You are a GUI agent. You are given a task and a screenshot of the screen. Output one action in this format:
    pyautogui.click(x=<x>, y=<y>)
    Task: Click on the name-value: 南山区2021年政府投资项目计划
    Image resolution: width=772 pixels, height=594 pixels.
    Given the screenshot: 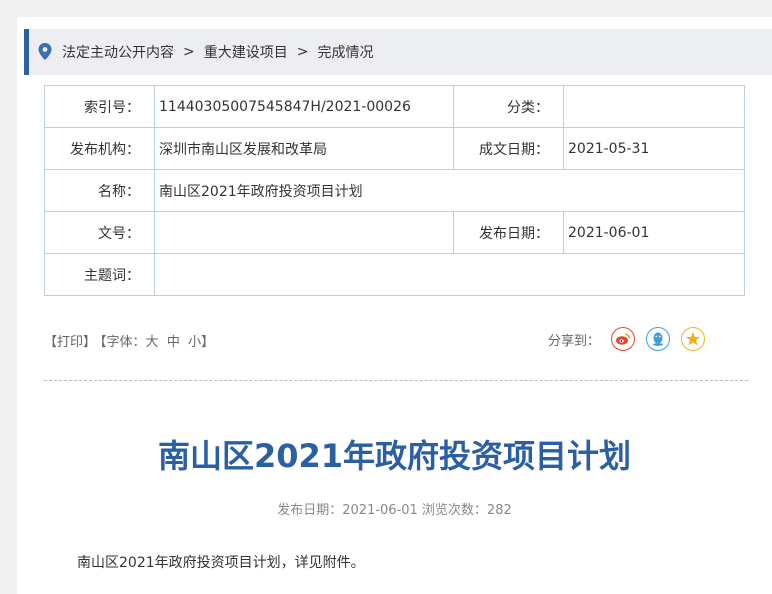 What is the action you would take?
    pyautogui.click(x=449, y=190)
    